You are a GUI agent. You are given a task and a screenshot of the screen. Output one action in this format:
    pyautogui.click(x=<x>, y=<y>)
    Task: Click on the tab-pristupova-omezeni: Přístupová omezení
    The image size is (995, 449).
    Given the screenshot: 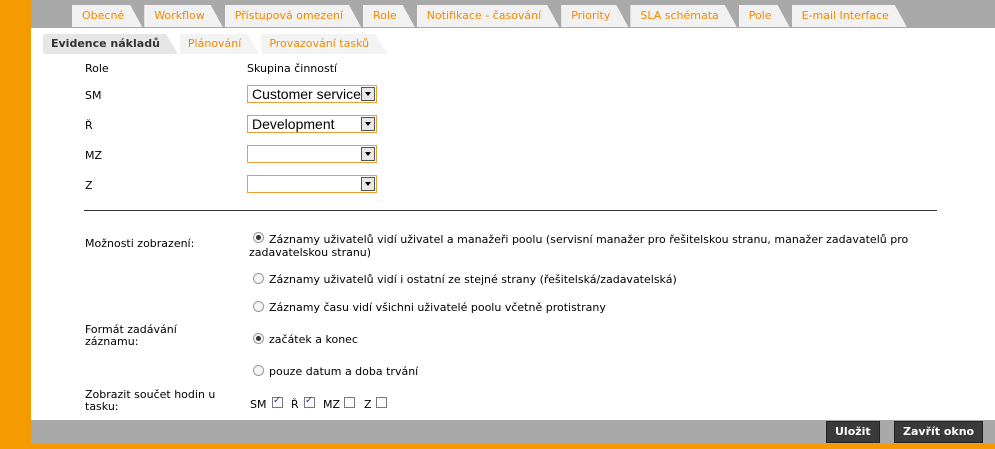 What is the action you would take?
    pyautogui.click(x=293, y=16)
    